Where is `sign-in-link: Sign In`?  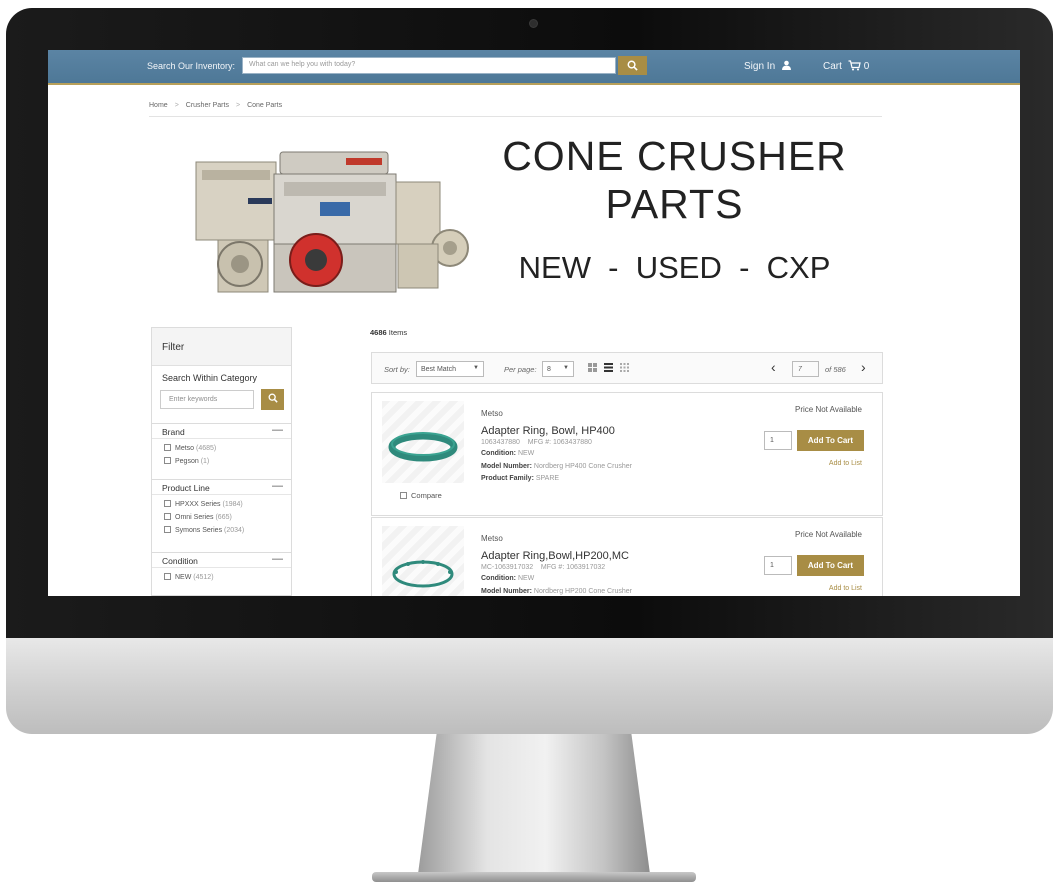 sign-in-link: Sign In is located at coordinates (768, 66).